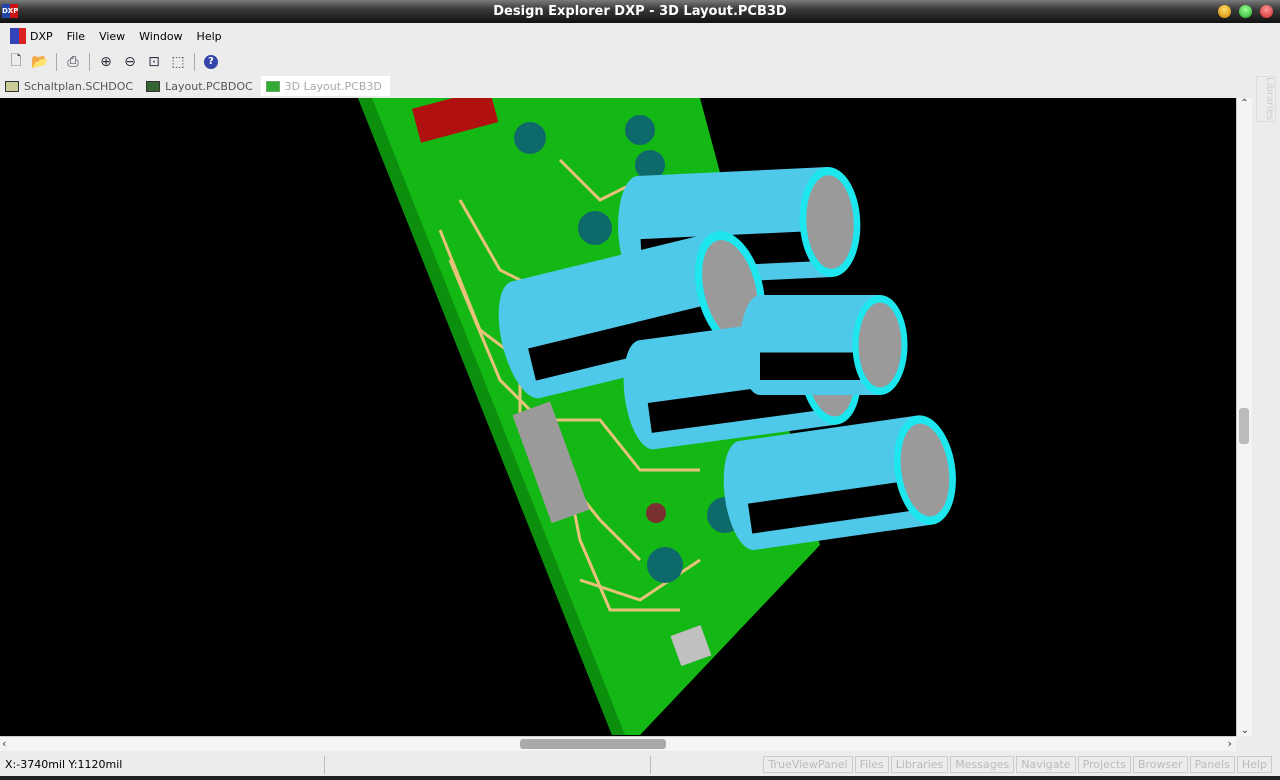 Image resolution: width=1280 pixels, height=780 pixels. What do you see at coordinates (1254, 764) in the screenshot?
I see `panel-help: Help` at bounding box center [1254, 764].